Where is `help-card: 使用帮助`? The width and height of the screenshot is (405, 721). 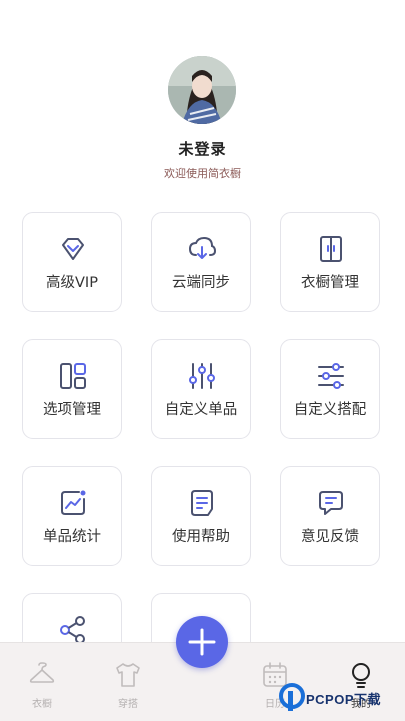
help-card: 使用帮助 is located at coordinates (201, 516).